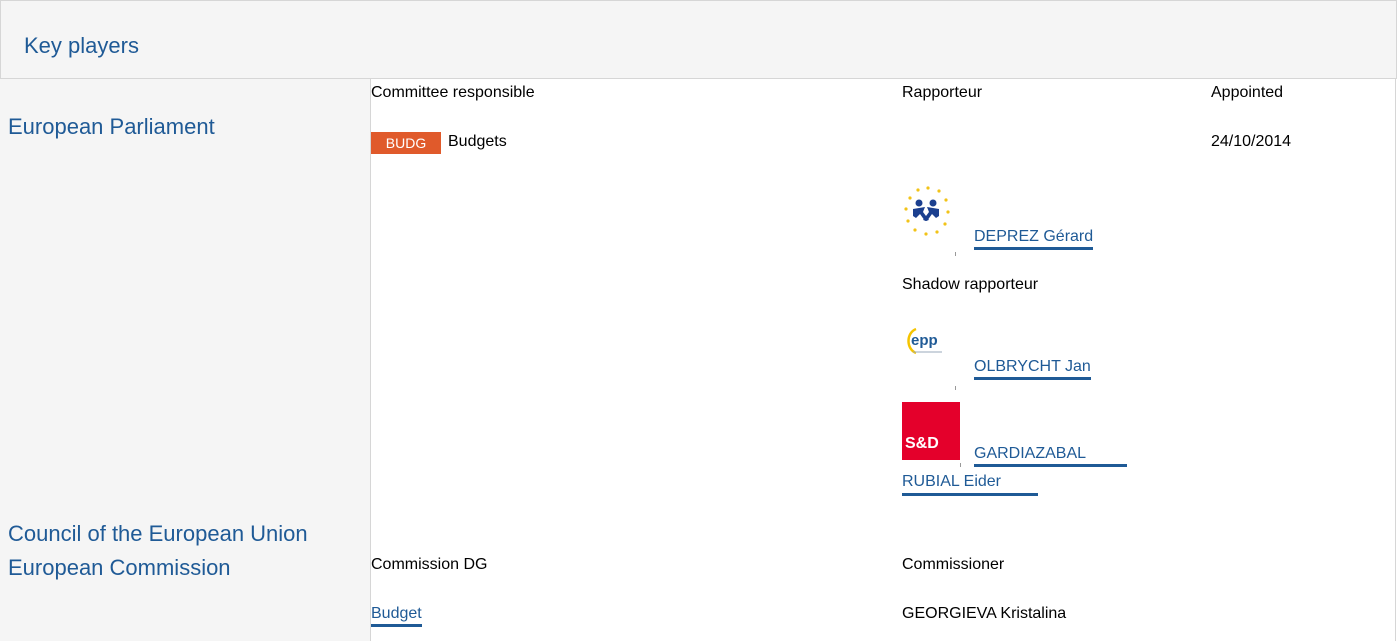 The width and height of the screenshot is (1397, 641). What do you see at coordinates (396, 616) in the screenshot?
I see `commission-dg-link-budget: Budget` at bounding box center [396, 616].